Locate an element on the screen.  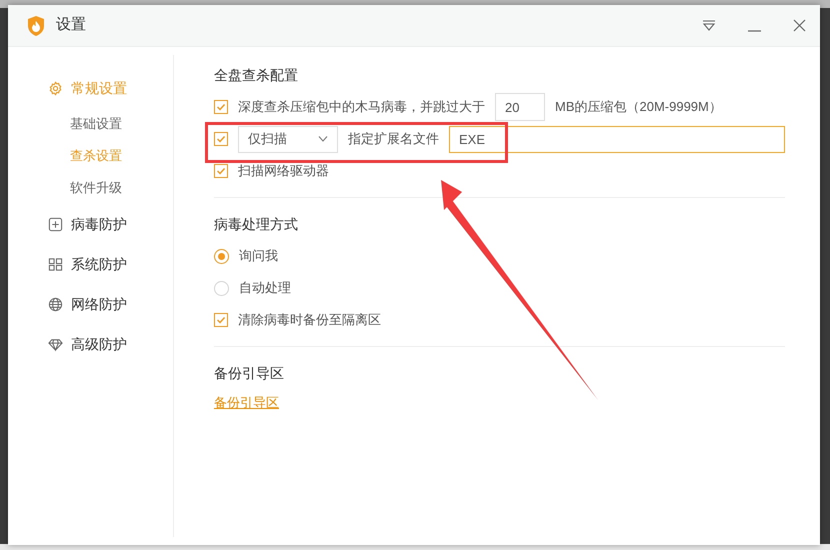
option-label: 深度查杀压缩包中的木马病毒，并跳过大于 is located at coordinates (361, 107).